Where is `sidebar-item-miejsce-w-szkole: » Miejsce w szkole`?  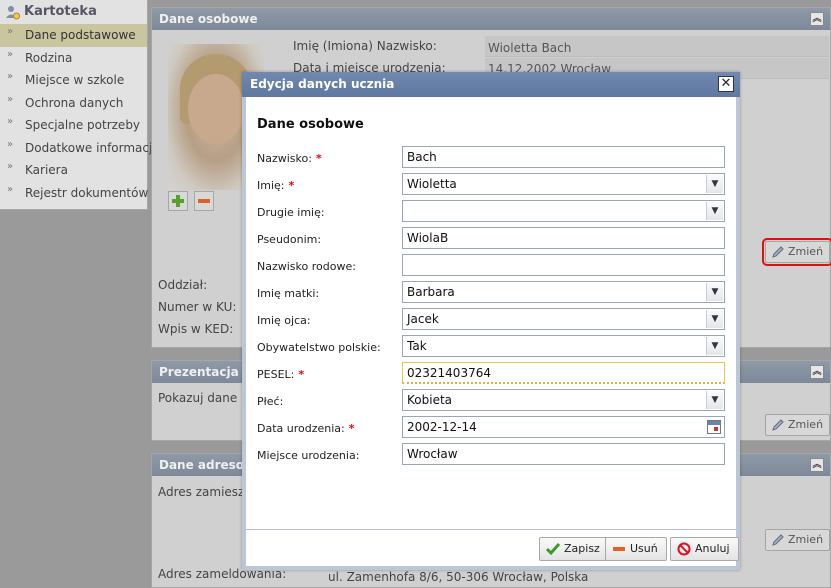 sidebar-item-miejsce-w-szkole: » Miejsce w szkole is located at coordinates (73, 80).